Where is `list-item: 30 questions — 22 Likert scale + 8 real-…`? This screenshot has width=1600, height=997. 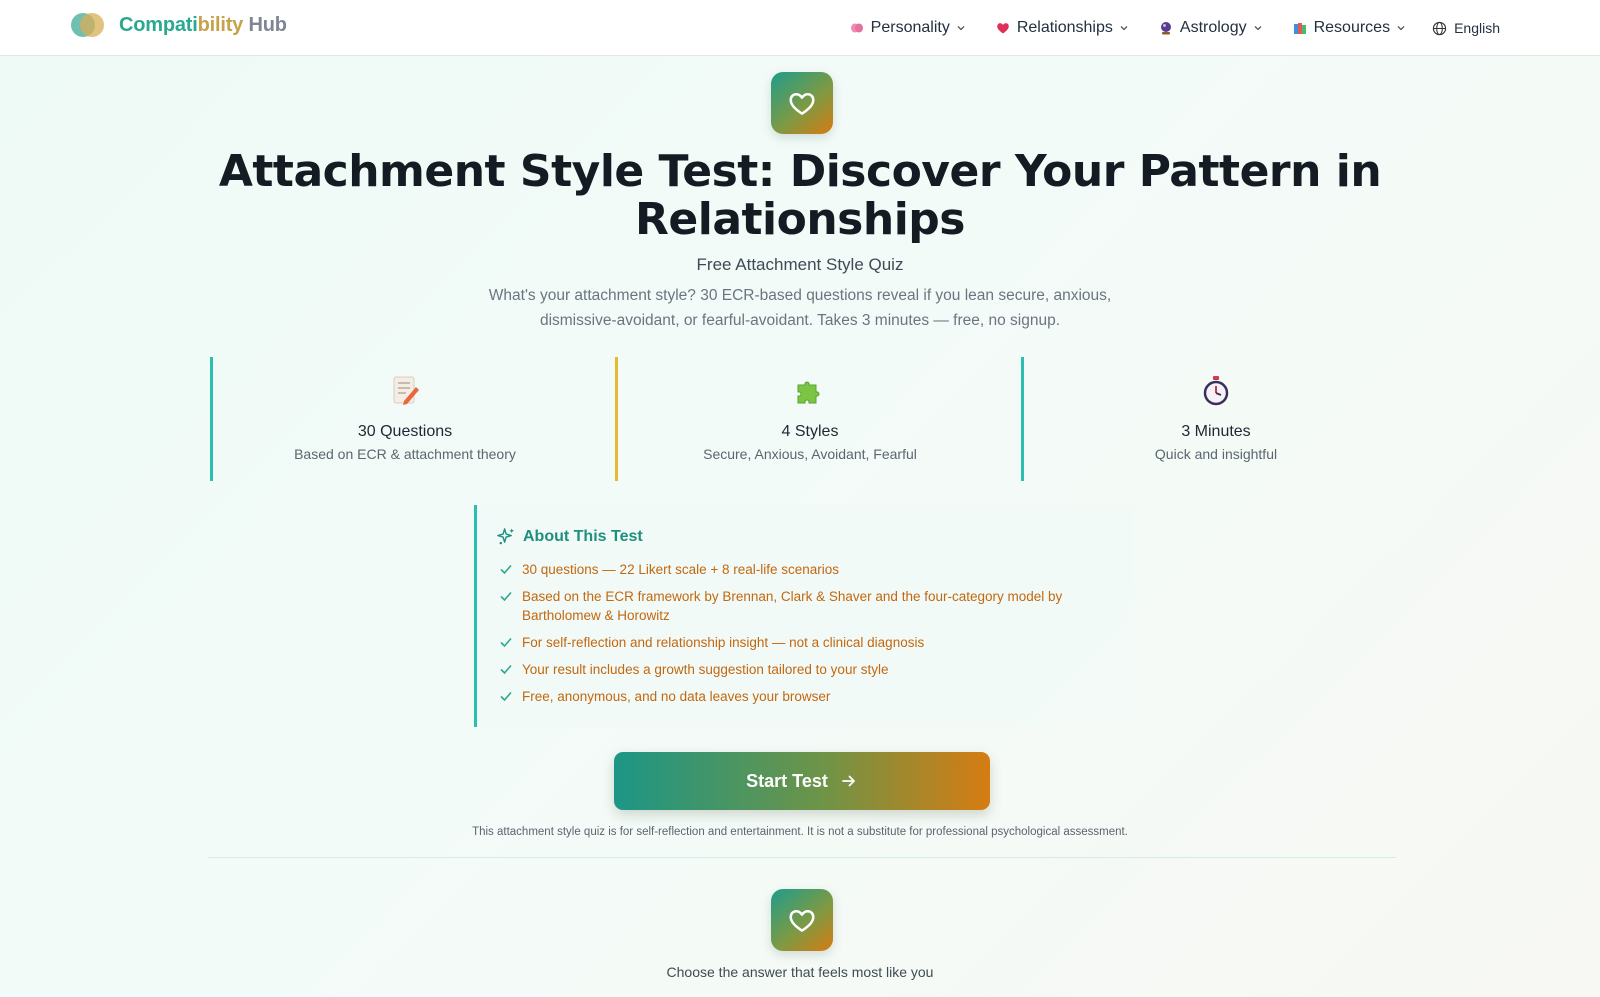 list-item: 30 questions — 22 Likert scale + 8 real-… is located at coordinates (814, 569).